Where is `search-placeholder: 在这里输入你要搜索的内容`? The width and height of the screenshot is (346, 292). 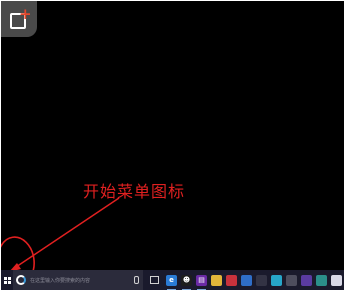 search-placeholder: 在这里输入你要搜索的内容 is located at coordinates (60, 280).